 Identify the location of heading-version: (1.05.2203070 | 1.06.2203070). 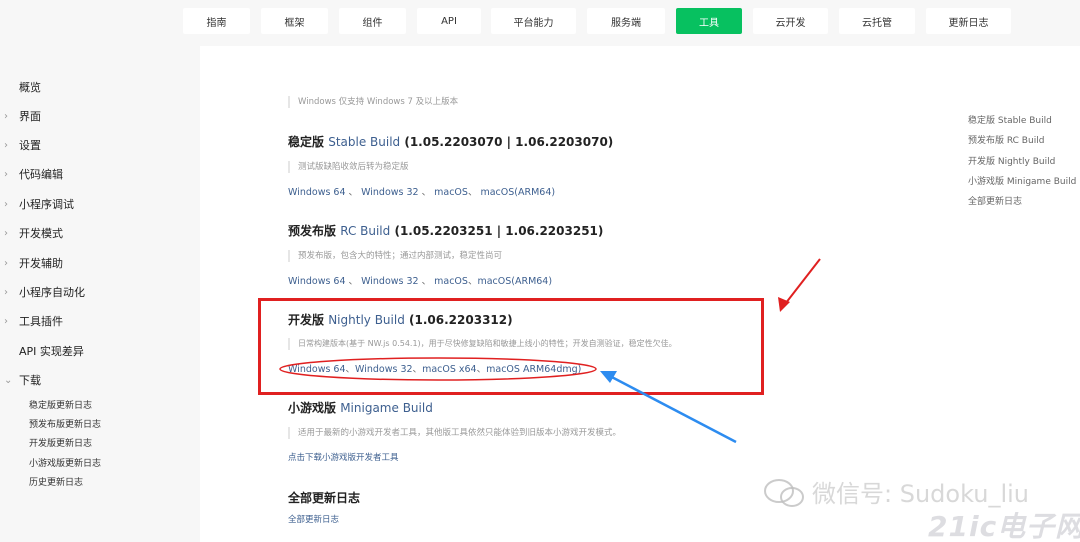
(509, 142).